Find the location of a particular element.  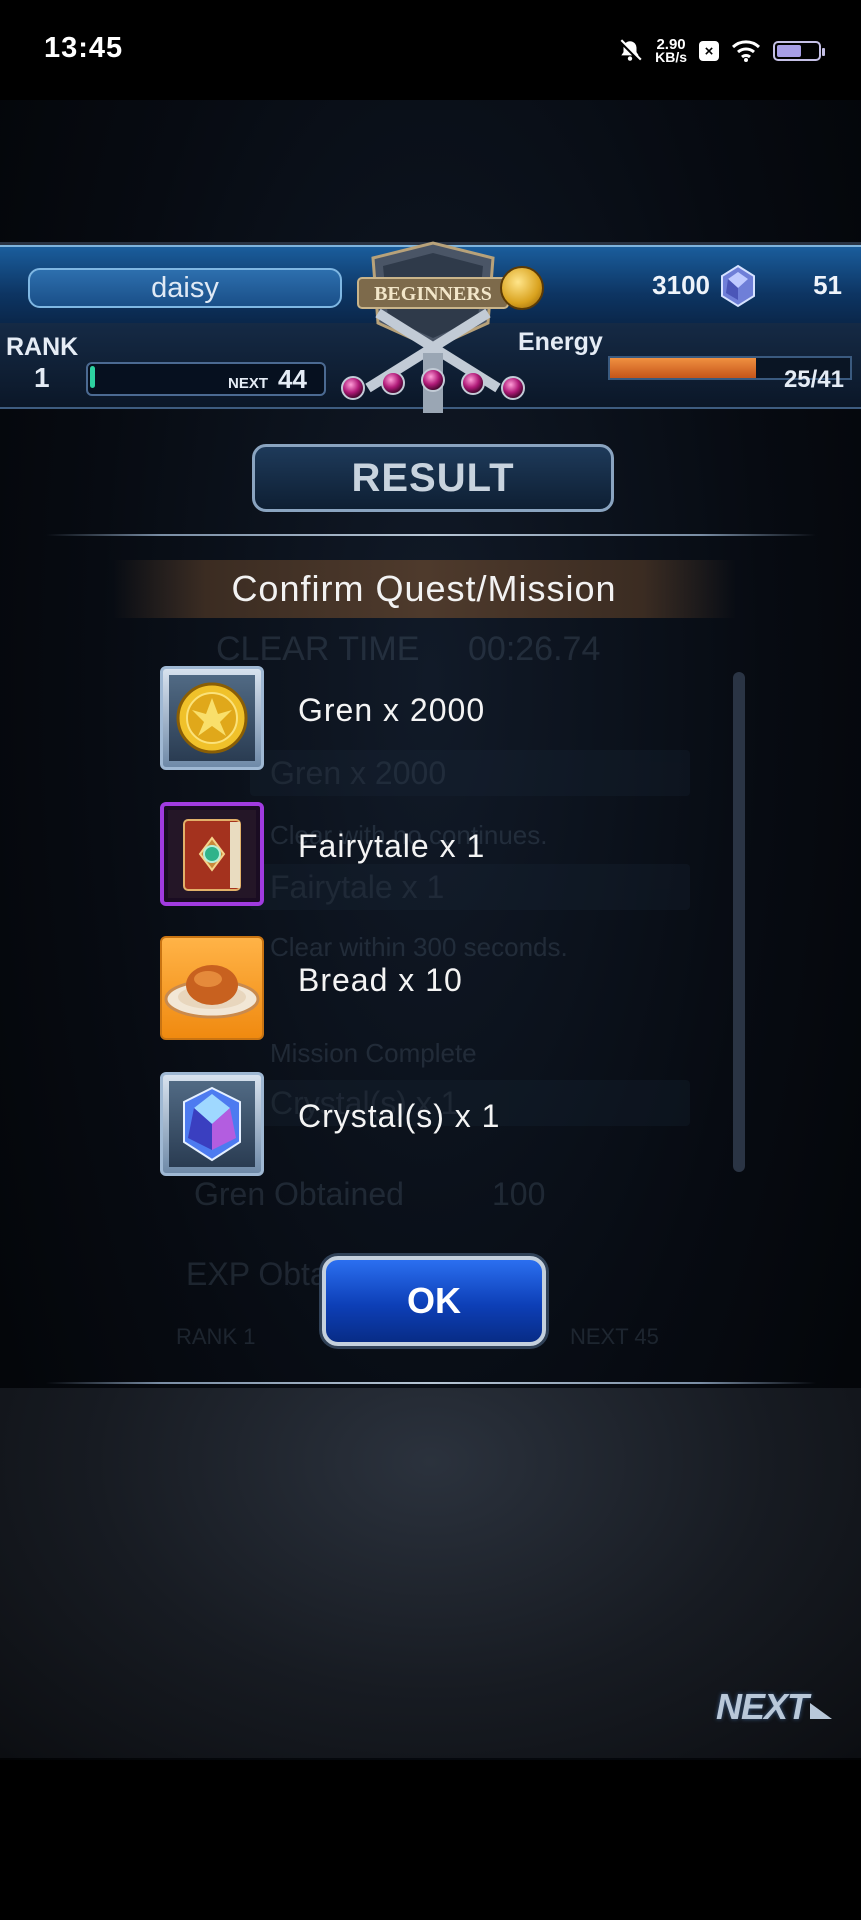

status-icons: 2.90 KB/s × is located at coordinates (721, 51).